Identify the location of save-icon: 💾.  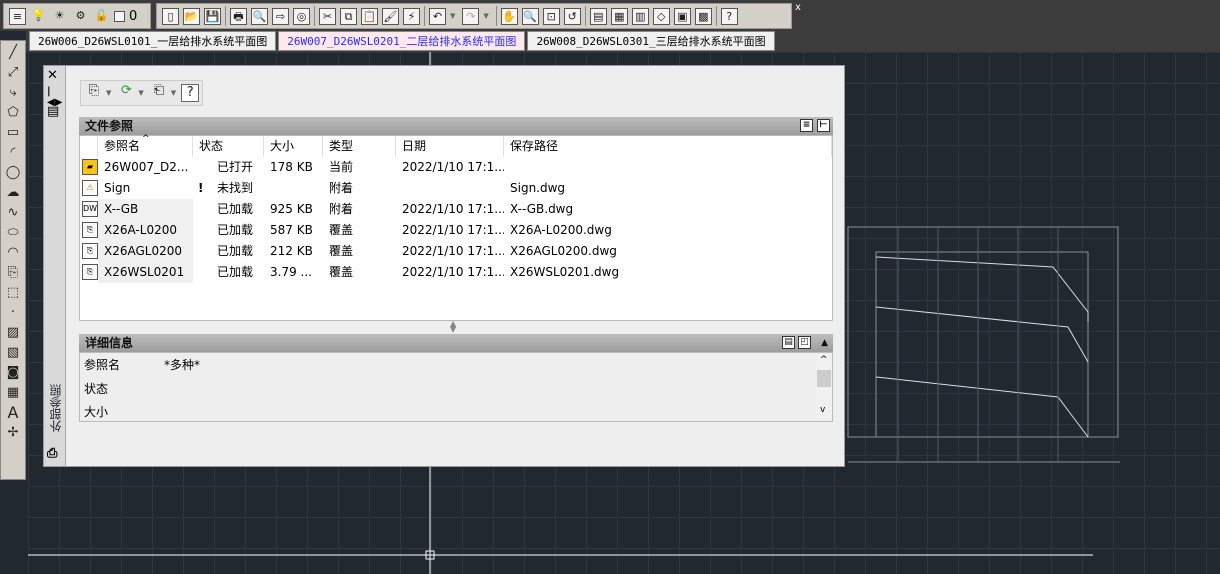
(212, 16).